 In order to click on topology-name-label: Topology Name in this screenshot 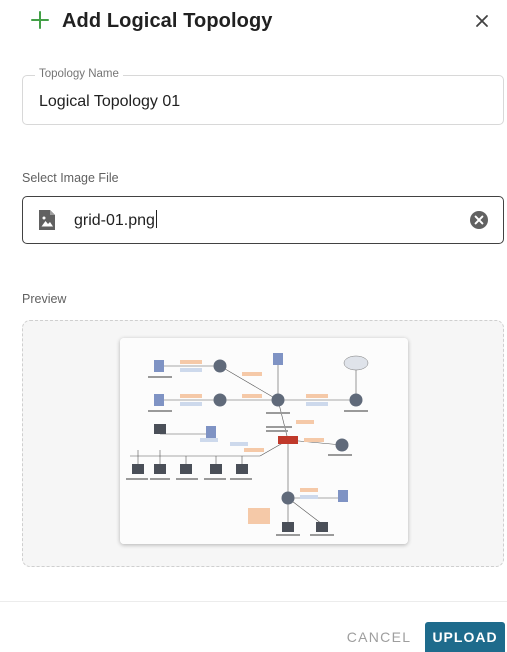, I will do `click(79, 74)`.